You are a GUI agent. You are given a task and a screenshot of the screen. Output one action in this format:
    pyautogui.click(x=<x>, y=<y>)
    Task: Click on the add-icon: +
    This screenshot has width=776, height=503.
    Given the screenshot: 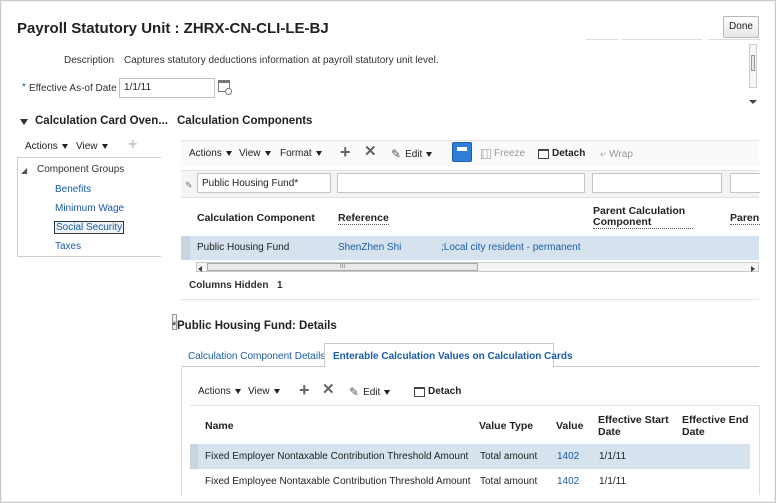 What is the action you would take?
    pyautogui.click(x=345, y=152)
    